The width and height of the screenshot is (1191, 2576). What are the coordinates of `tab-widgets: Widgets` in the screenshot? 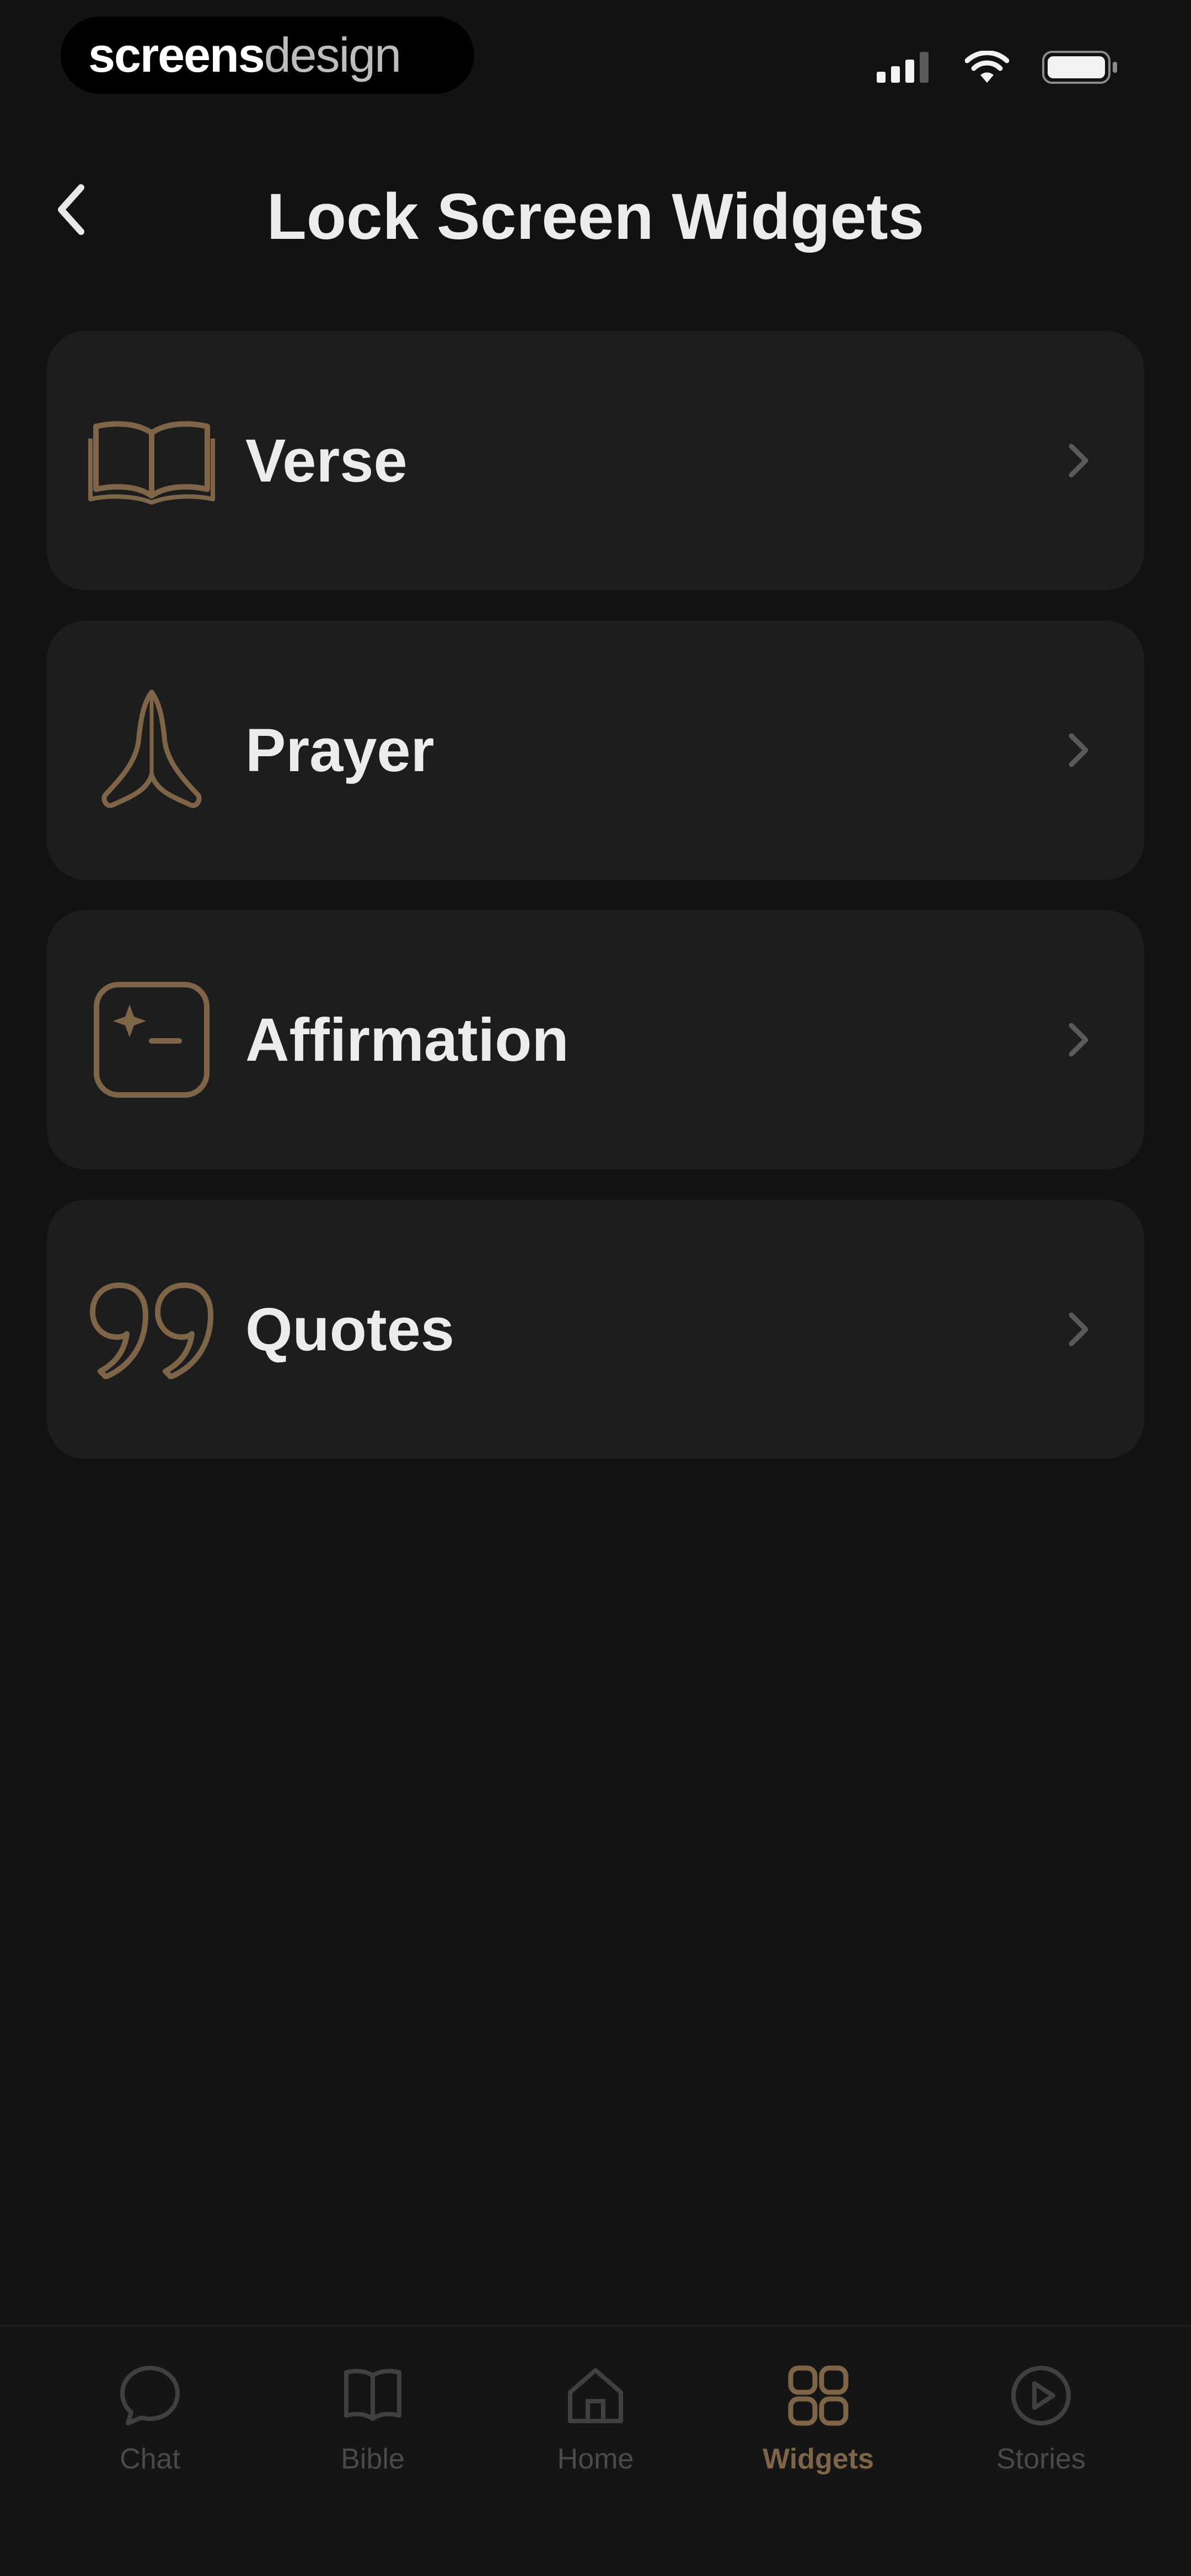 It's located at (818, 2468).